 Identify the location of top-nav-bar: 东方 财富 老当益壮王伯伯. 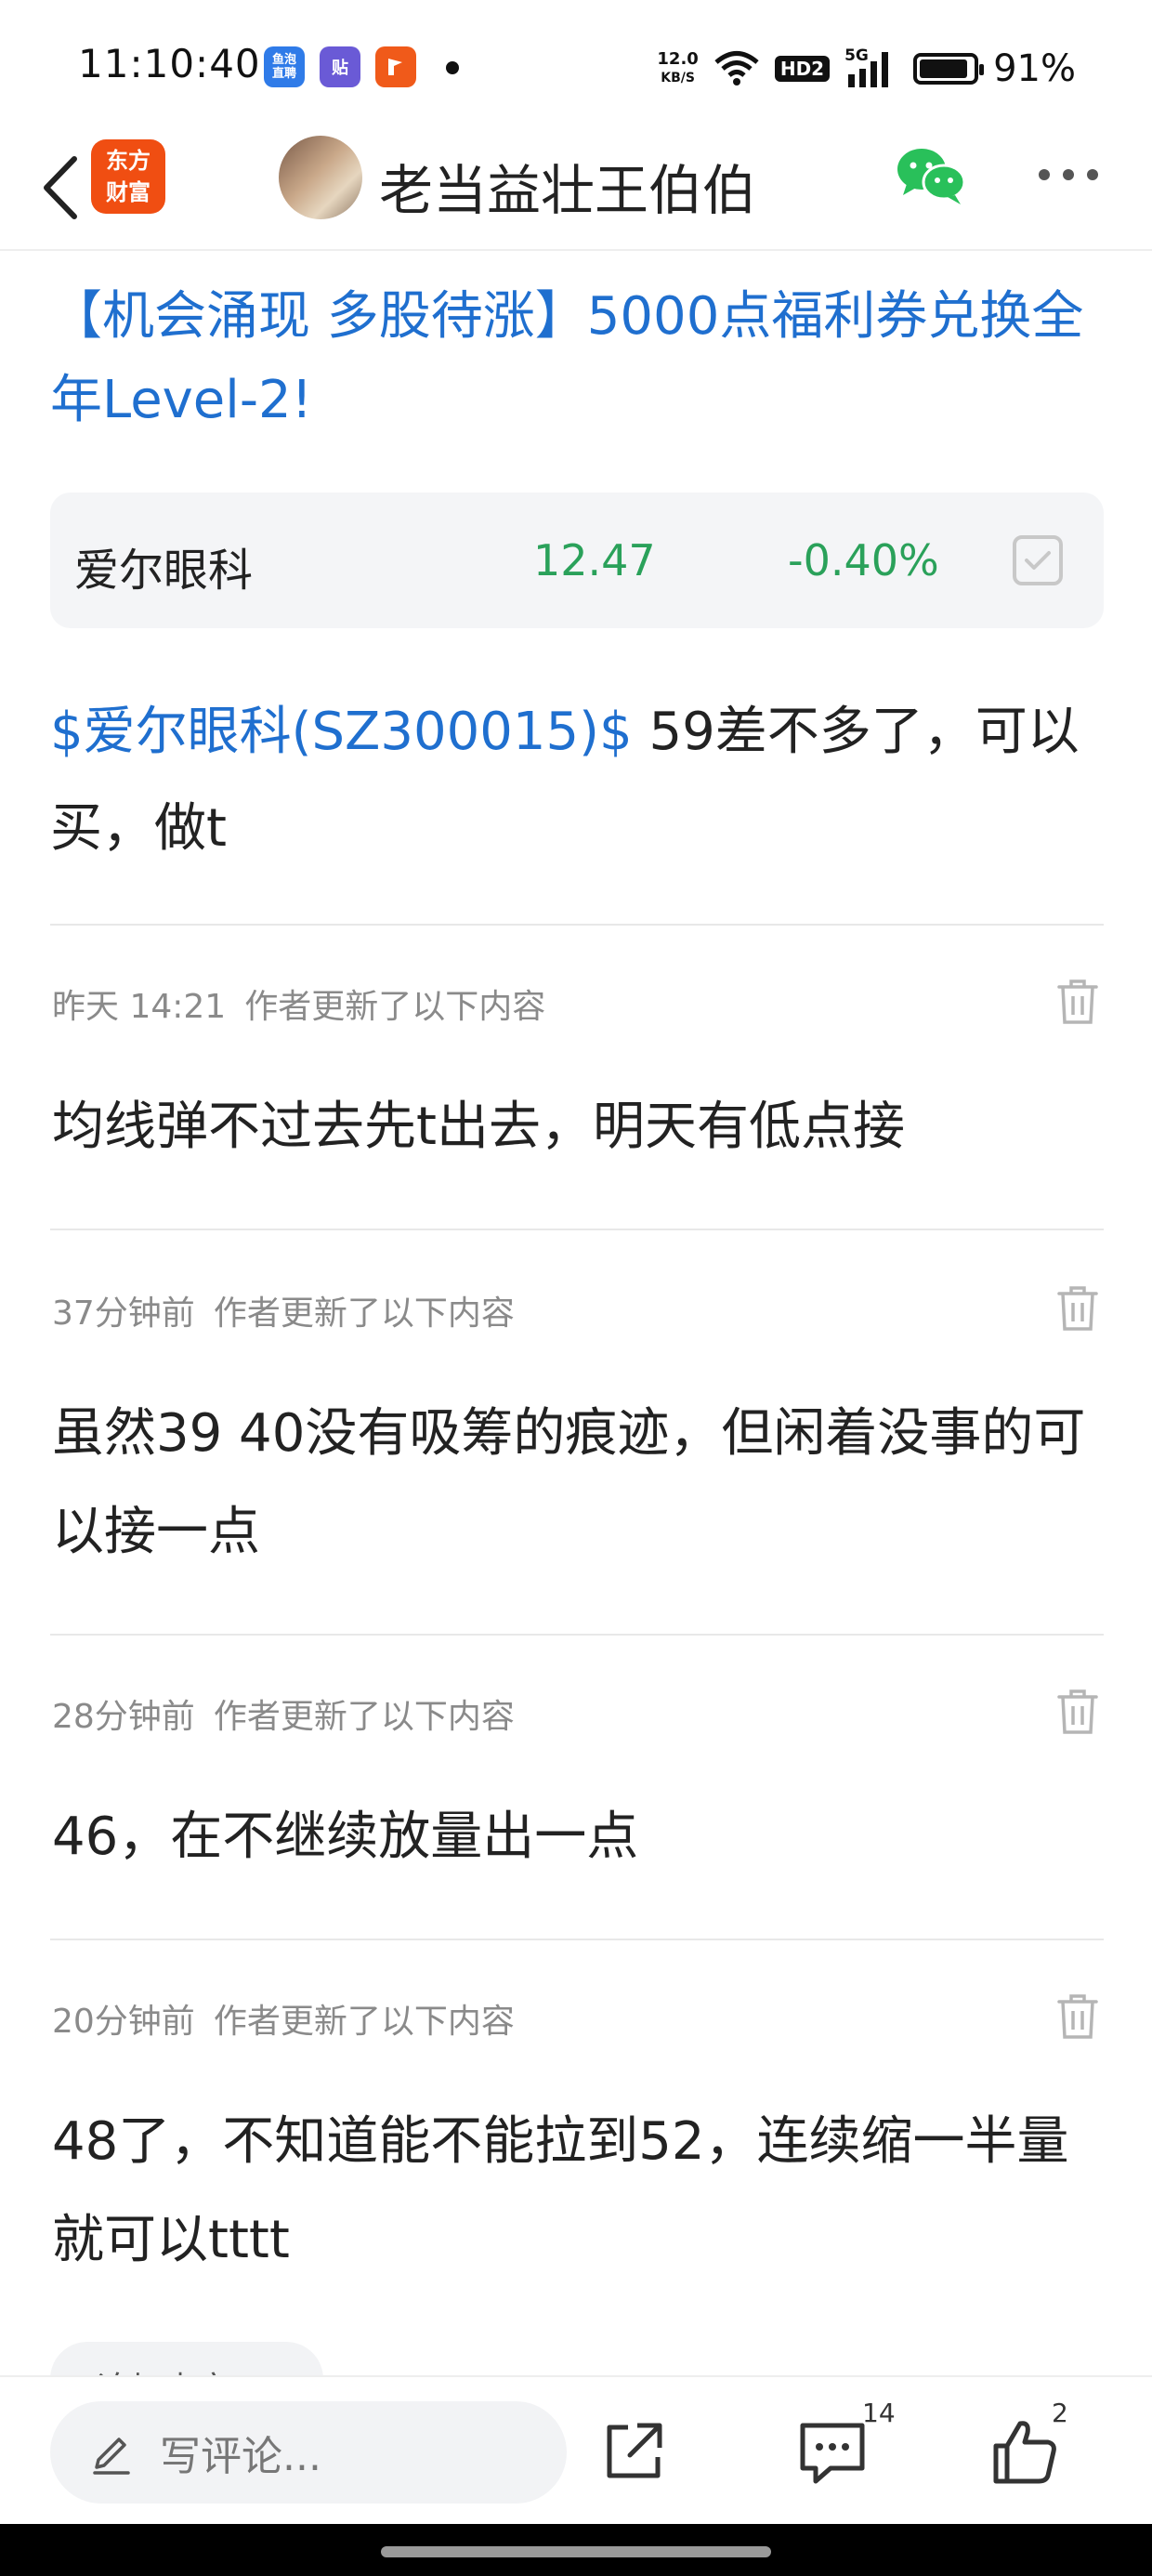
(576, 190).